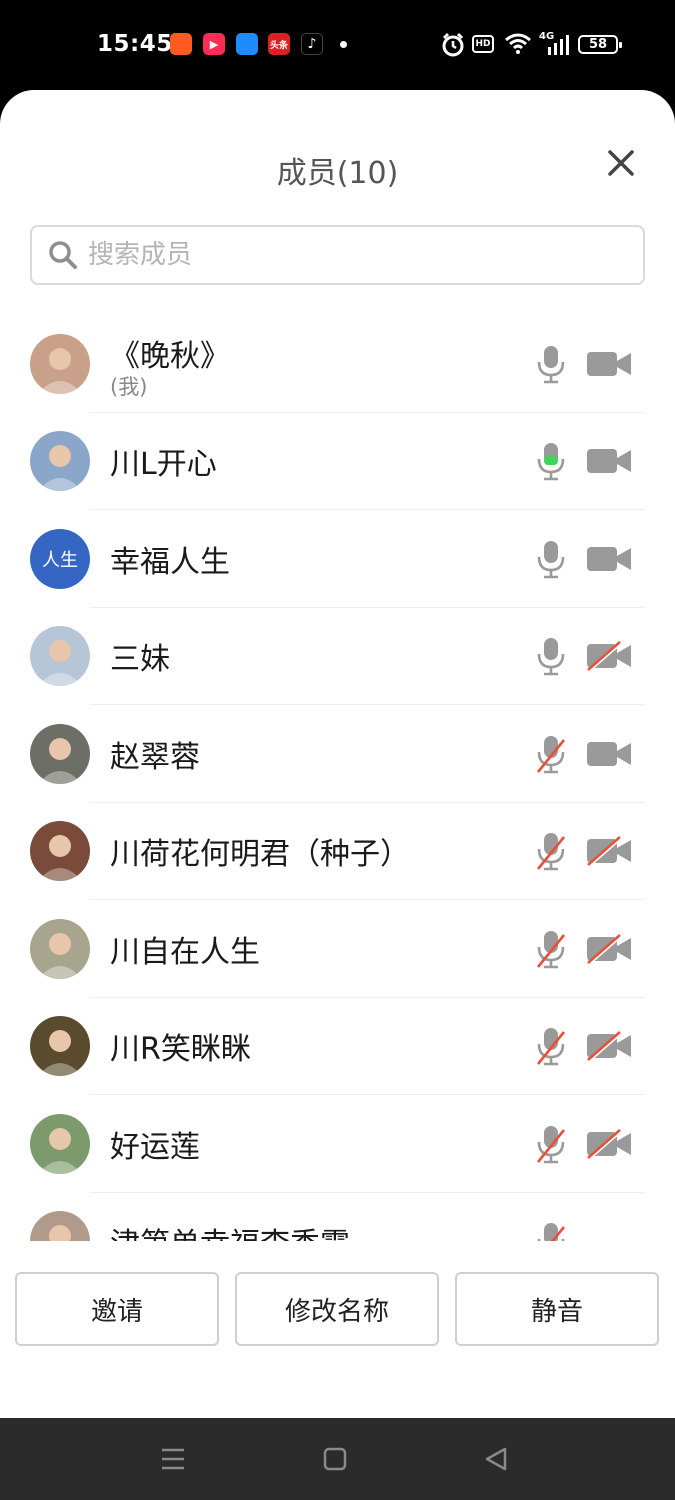  Describe the element at coordinates (343, 44) in the screenshot. I see `notification-dot` at that location.